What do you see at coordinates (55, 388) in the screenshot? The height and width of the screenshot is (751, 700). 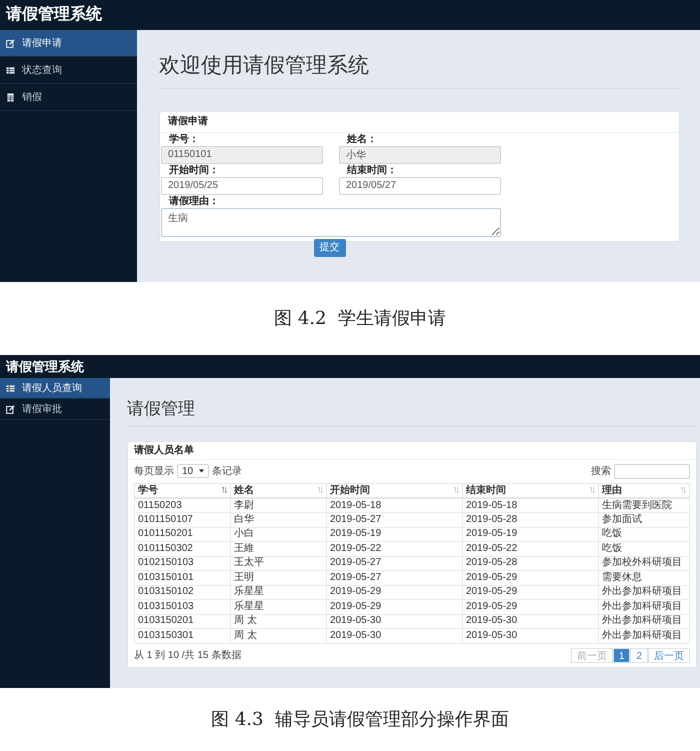 I see `sidebar-item: 请假人员查询` at bounding box center [55, 388].